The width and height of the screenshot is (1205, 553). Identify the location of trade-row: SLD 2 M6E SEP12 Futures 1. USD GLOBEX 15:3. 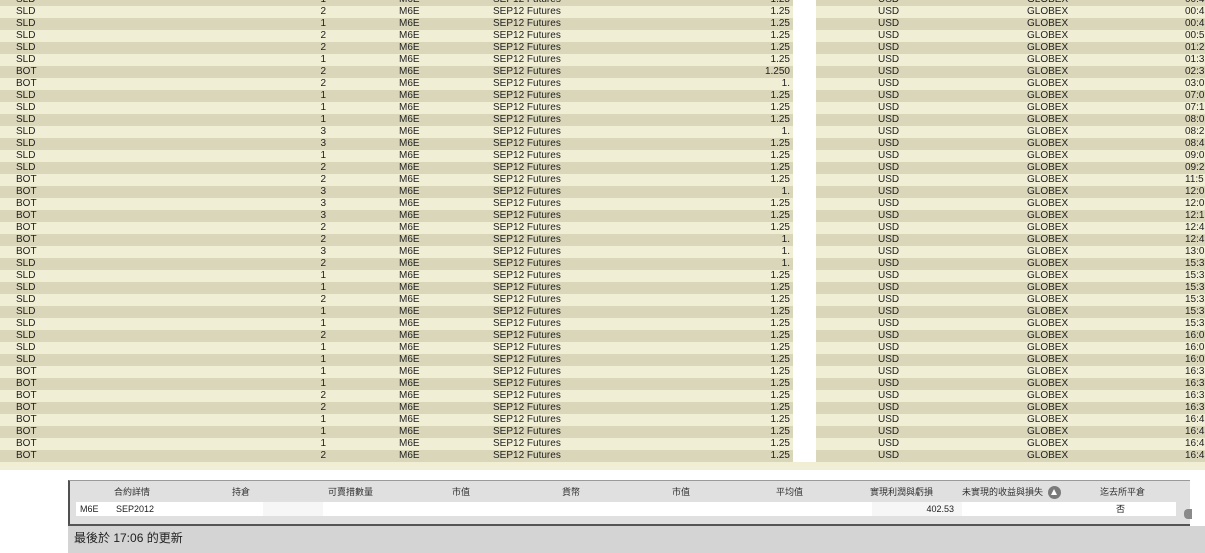
(602, 264).